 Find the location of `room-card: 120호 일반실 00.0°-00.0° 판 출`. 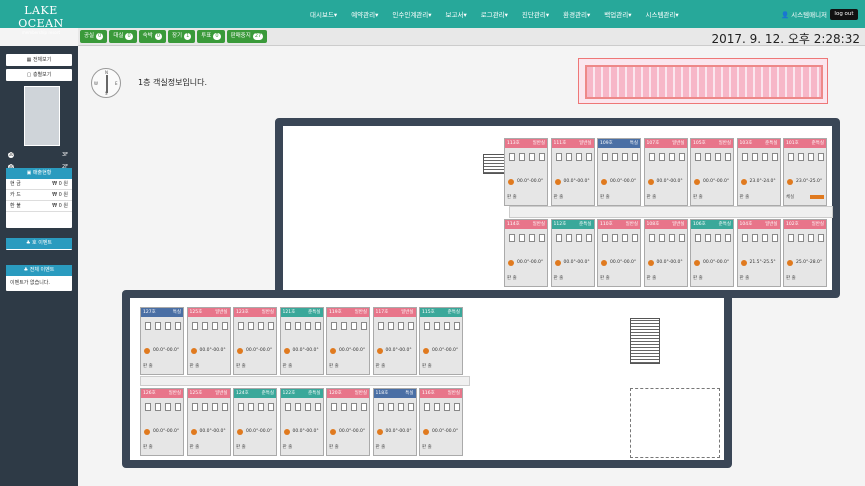

room-card: 120호 일반실 00.0°-00.0° 판 출 is located at coordinates (348, 422).